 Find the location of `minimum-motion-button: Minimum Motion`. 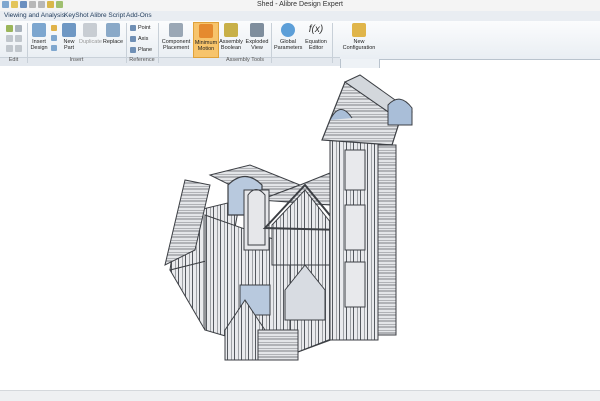

minimum-motion-button: Minimum Motion is located at coordinates (206, 40).